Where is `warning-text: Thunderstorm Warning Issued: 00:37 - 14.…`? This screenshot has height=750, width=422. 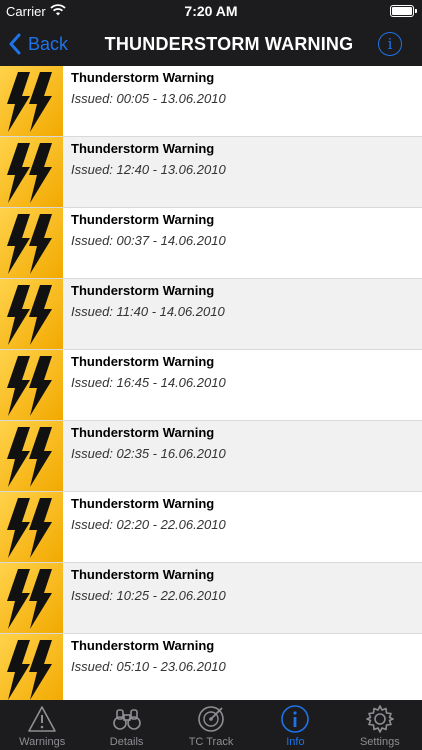 warning-text: Thunderstorm Warning Issued: 00:37 - 14.… is located at coordinates (144, 243).